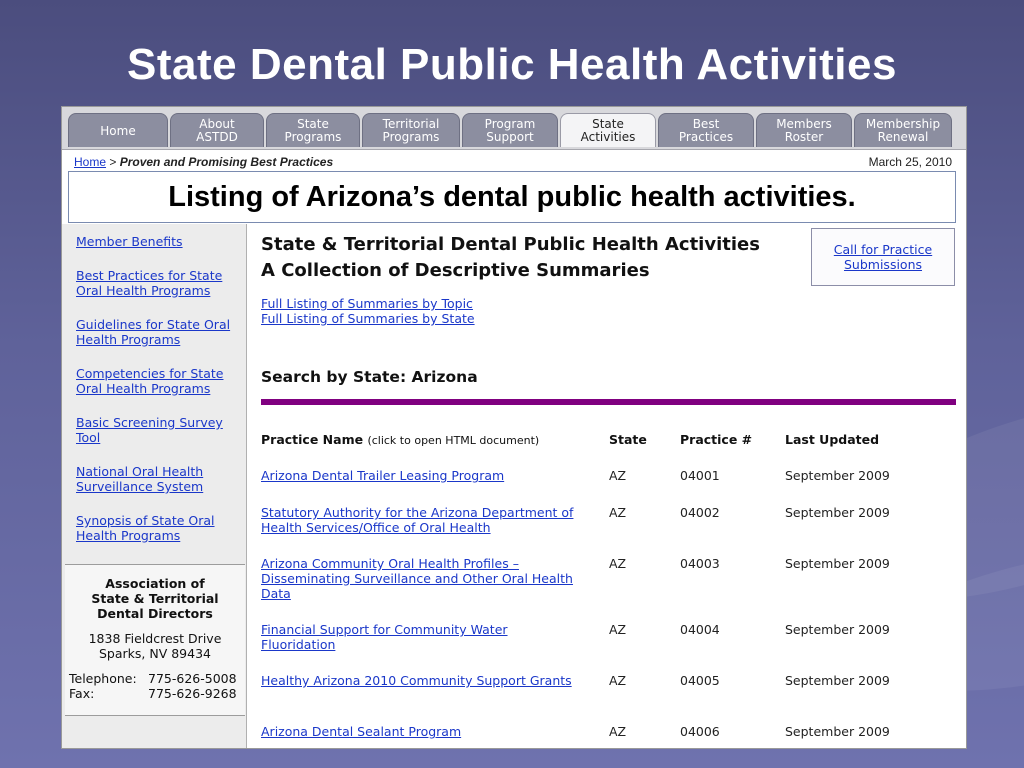 This screenshot has width=1024, height=768. I want to click on fax-number: 775-626-9268, so click(192, 693).